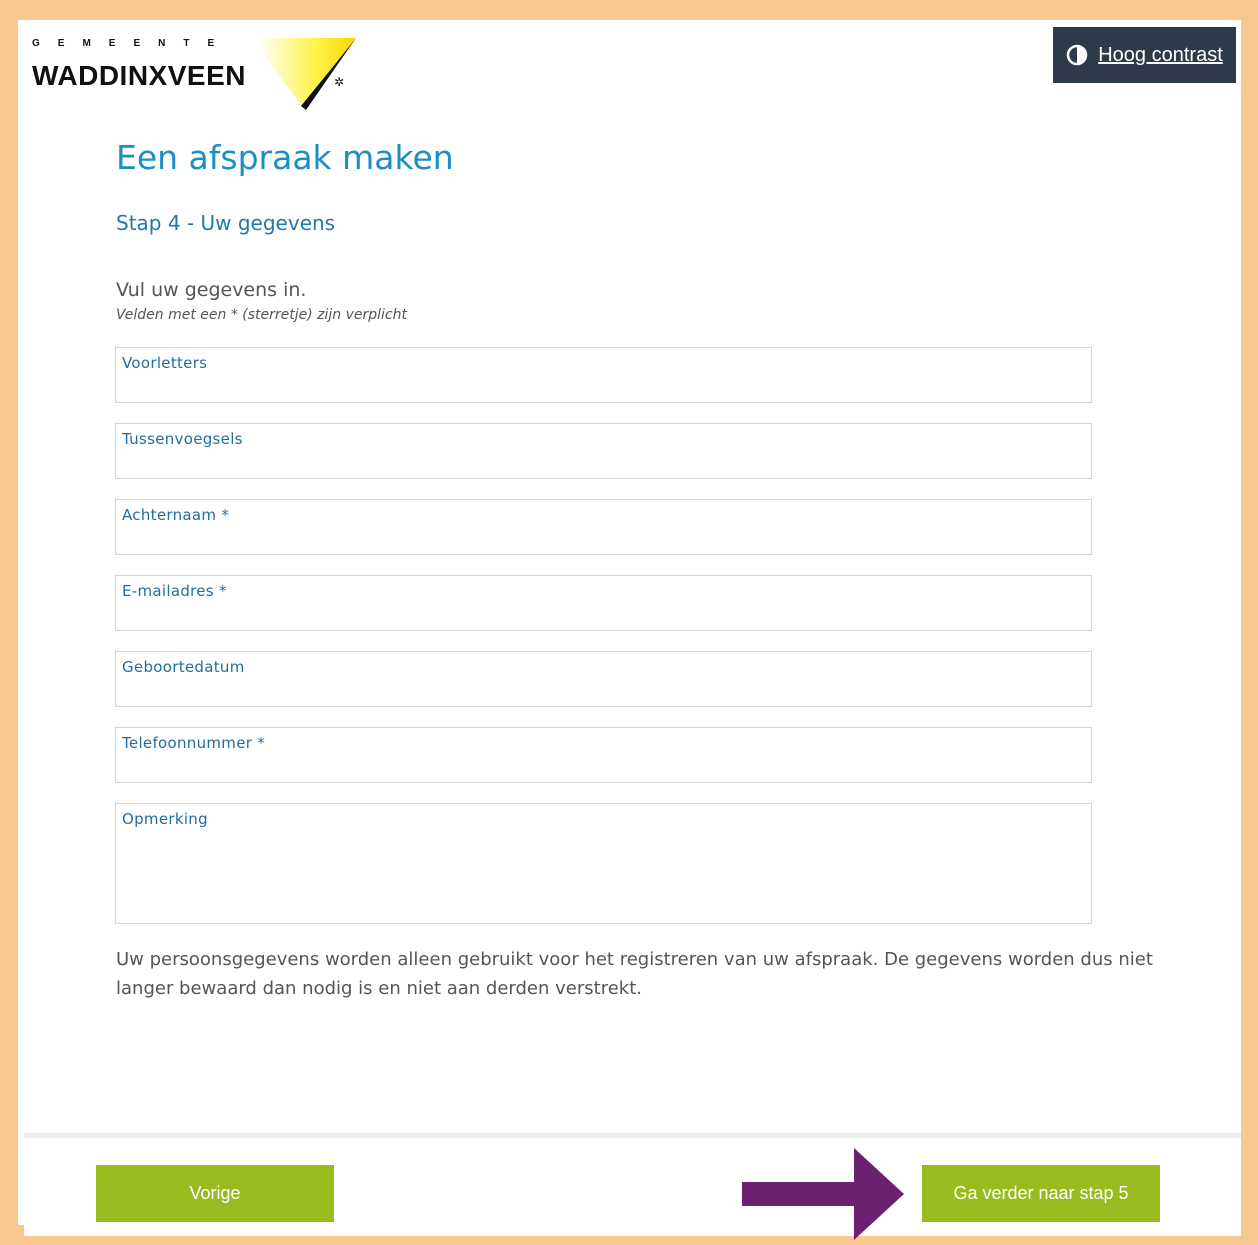 This screenshot has width=1258, height=1245. I want to click on opmerking-textarea, so click(603, 875).